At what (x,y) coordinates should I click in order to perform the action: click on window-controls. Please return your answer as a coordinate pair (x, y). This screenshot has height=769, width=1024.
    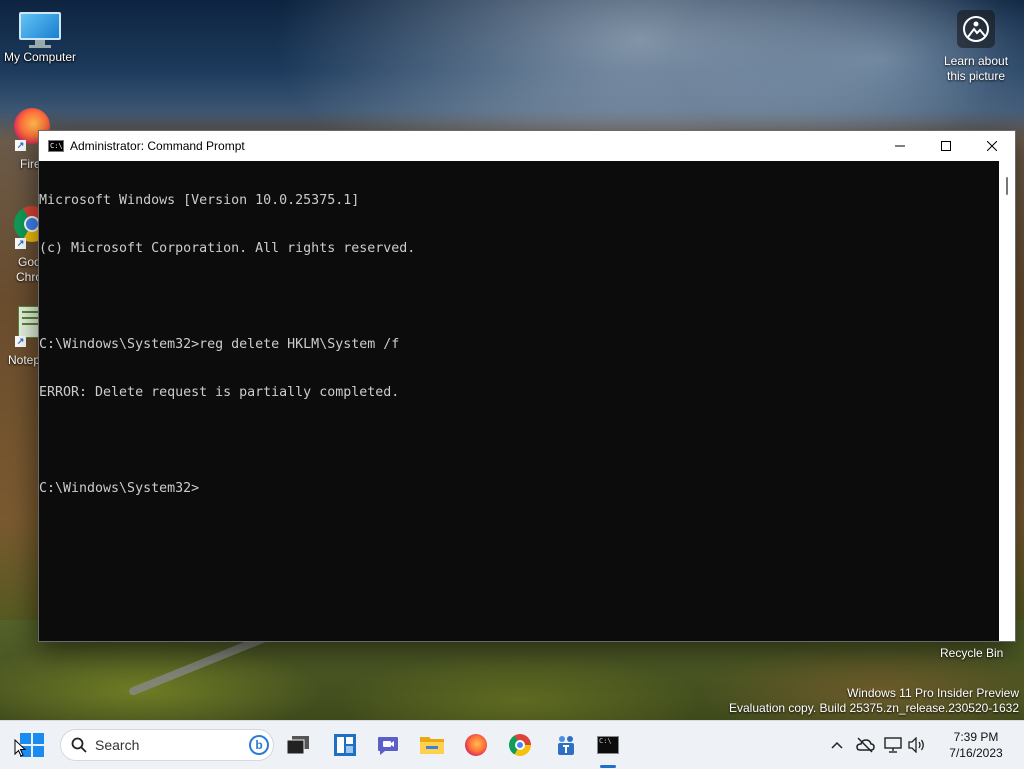
    Looking at the image, I should click on (946, 146).